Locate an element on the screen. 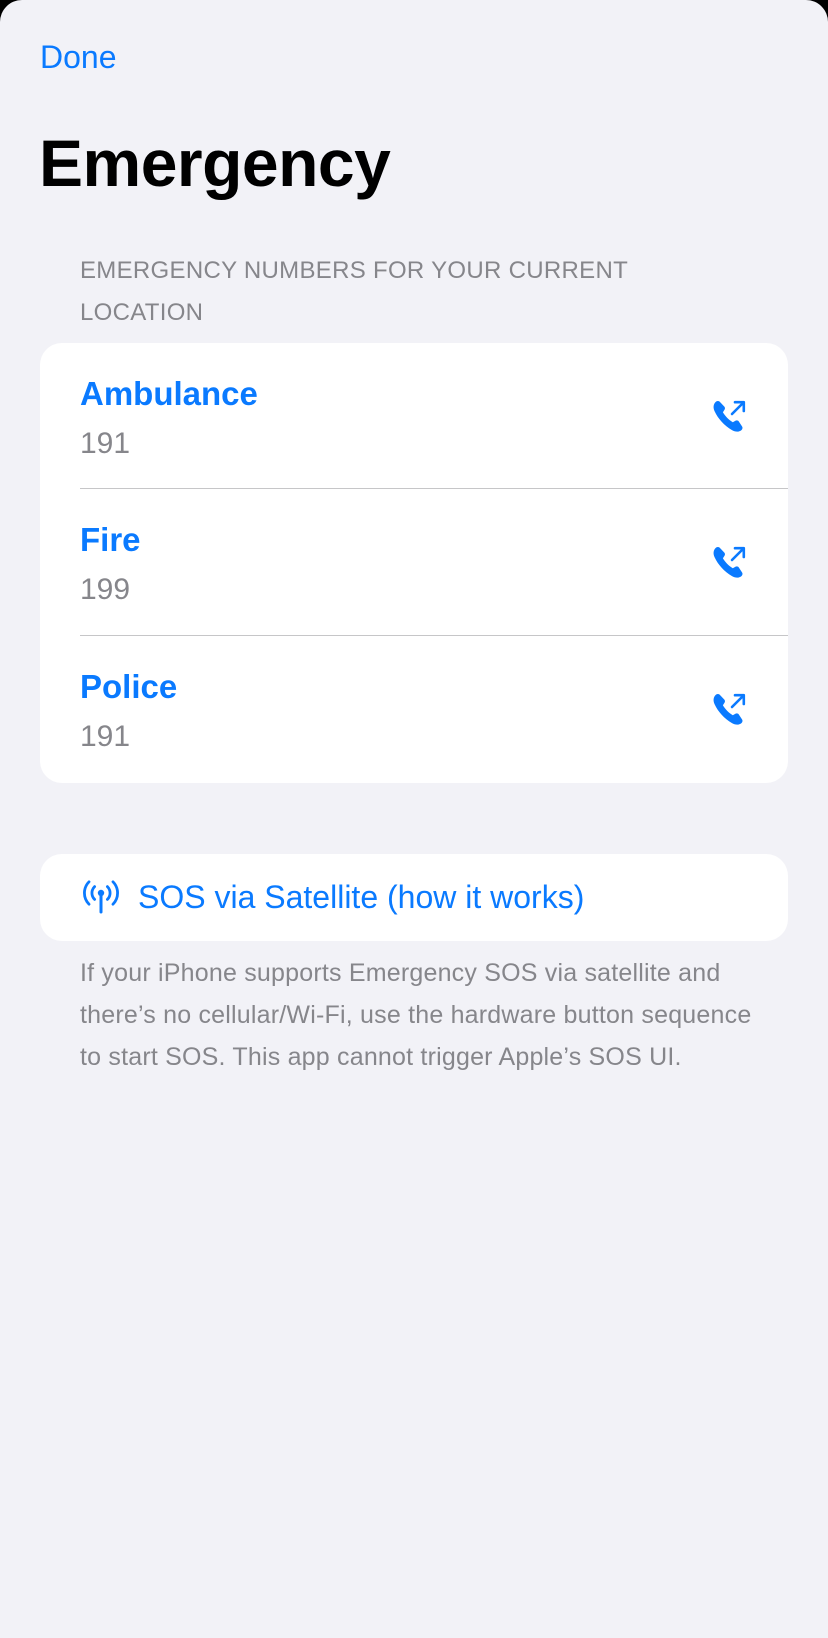 The height and width of the screenshot is (1638, 828). emergency-row-fire: Fire 199 is located at coordinates (414, 562).